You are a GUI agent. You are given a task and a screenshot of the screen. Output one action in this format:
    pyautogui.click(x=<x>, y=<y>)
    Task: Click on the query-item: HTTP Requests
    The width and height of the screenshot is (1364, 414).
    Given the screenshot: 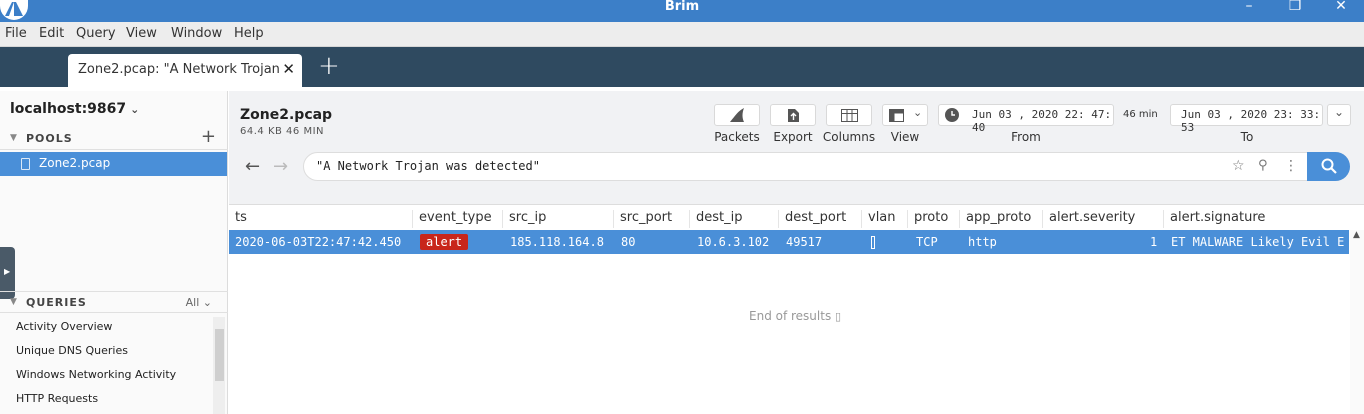 What is the action you would take?
    pyautogui.click(x=57, y=398)
    